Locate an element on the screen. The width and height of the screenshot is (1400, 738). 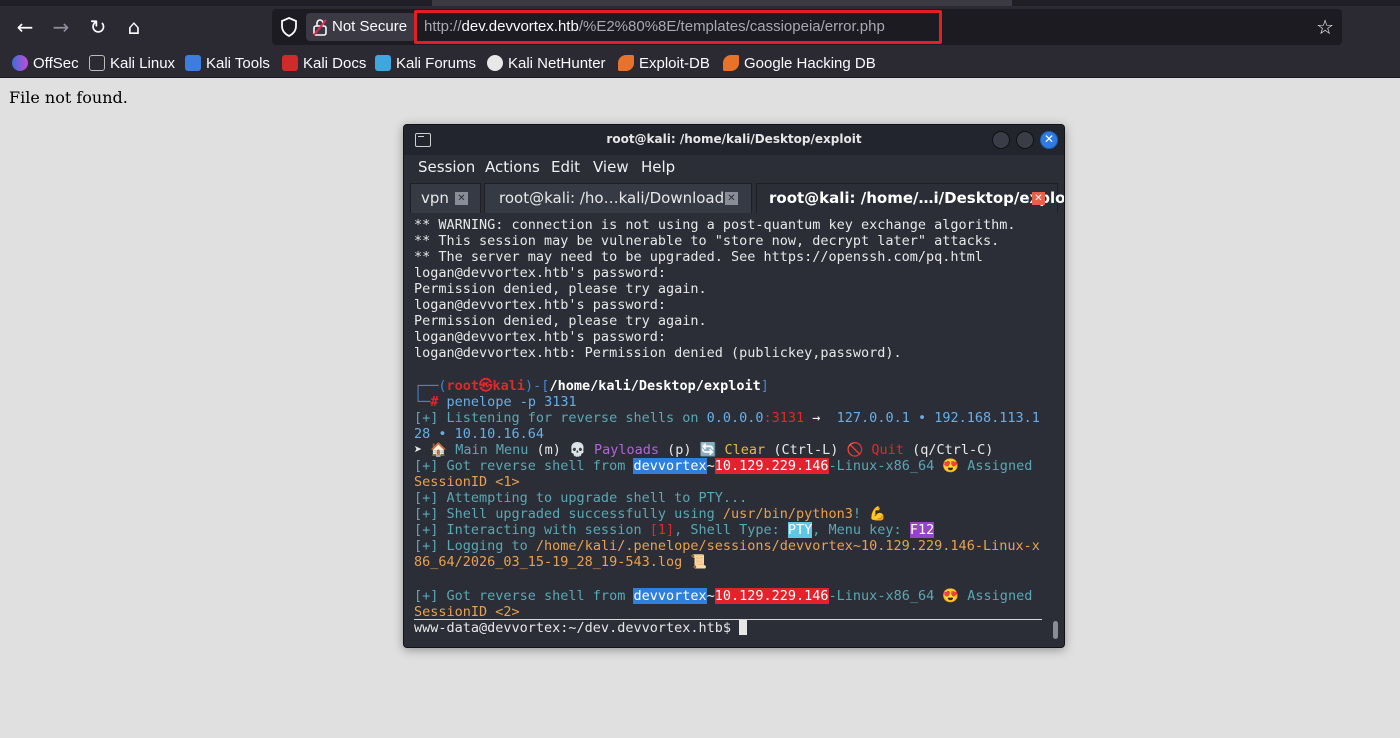
python-path: /usr/bin/python3 is located at coordinates (787, 514).